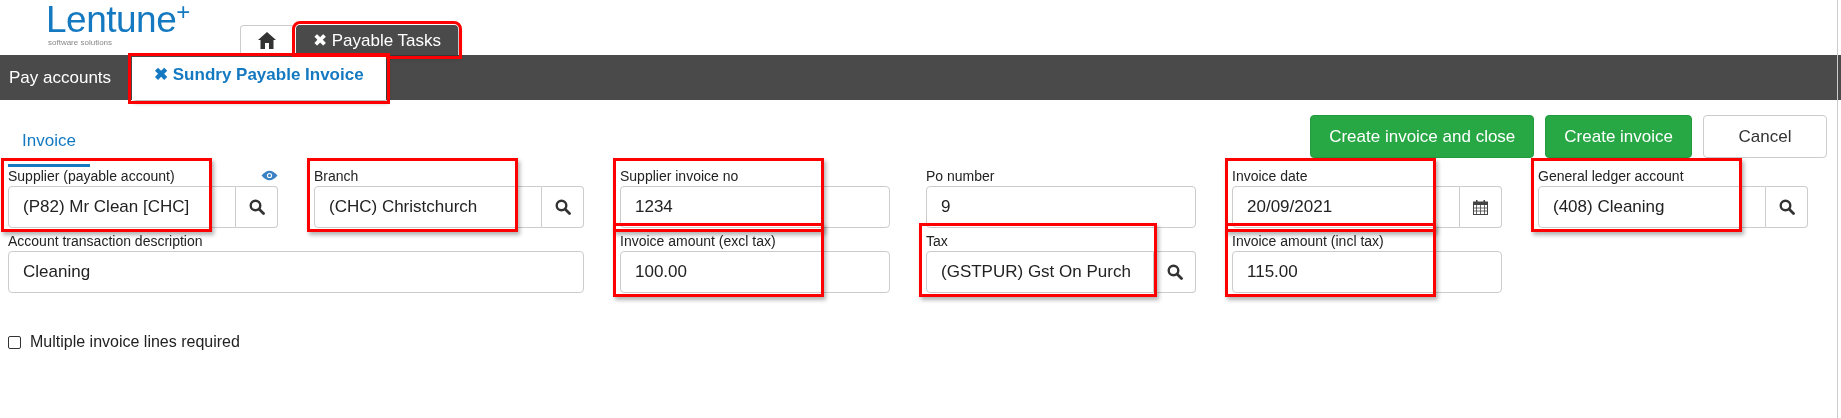  Describe the element at coordinates (1367, 272) in the screenshot. I see `input-field: 115.00` at that location.